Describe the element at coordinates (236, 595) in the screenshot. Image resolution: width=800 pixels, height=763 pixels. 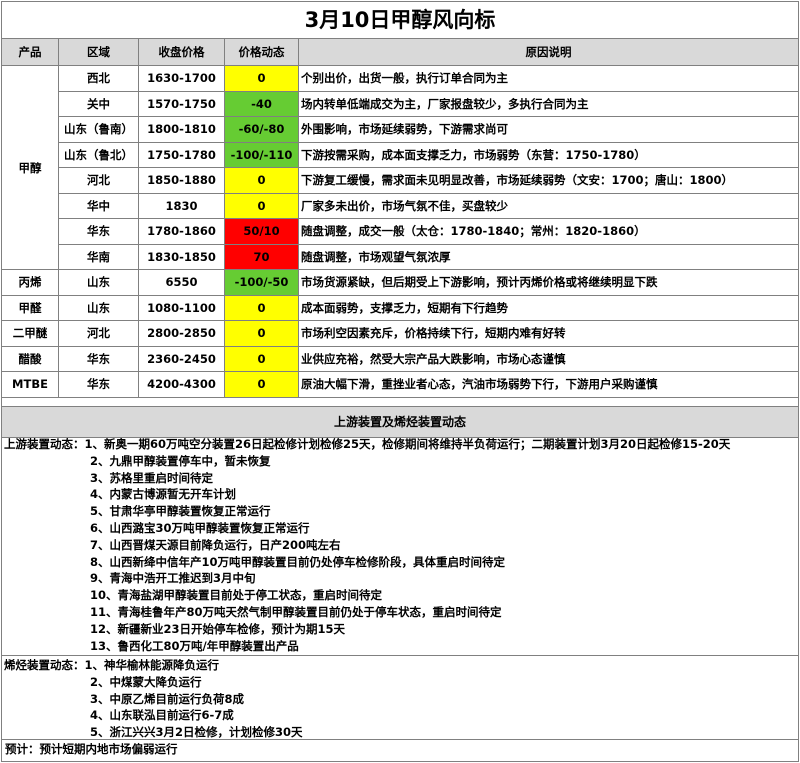
I see `list-item-text: 10、青海盐湖甲醇装置目前处于停工状态，重启时间待定` at that location.